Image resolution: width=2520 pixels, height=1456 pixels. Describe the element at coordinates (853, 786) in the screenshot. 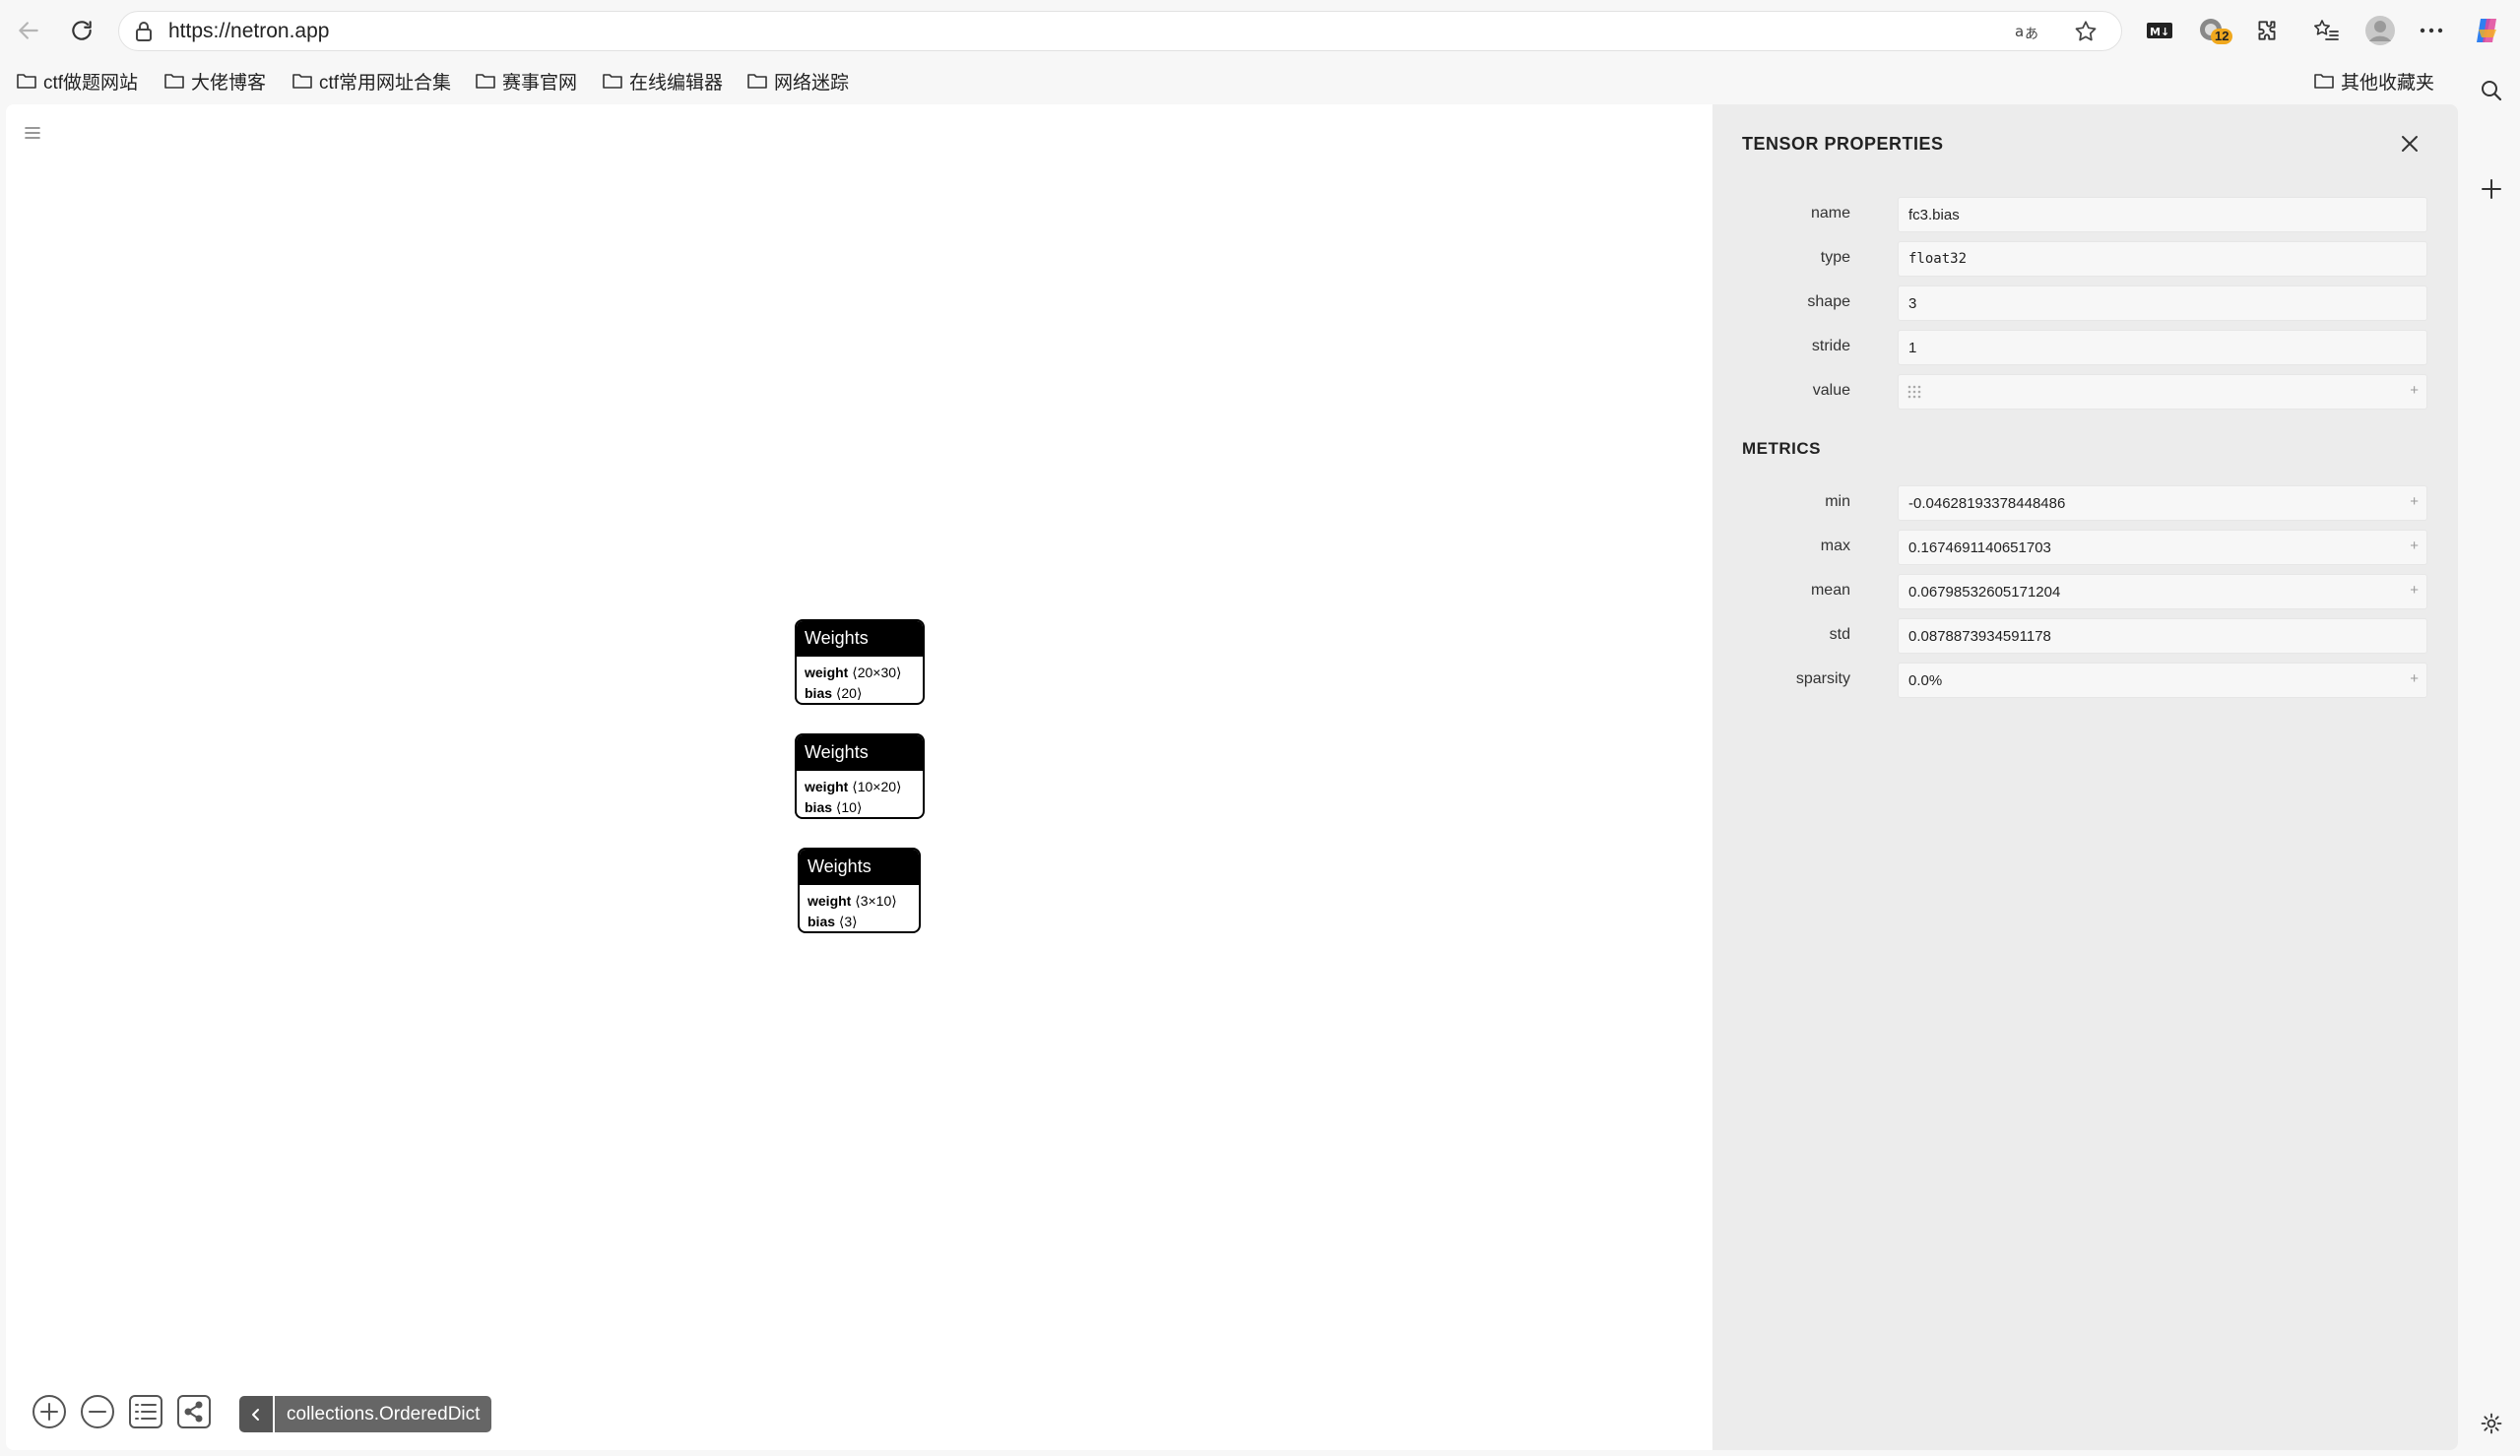

I see `node-attribute-row: weight ⟨10×20⟩` at that location.